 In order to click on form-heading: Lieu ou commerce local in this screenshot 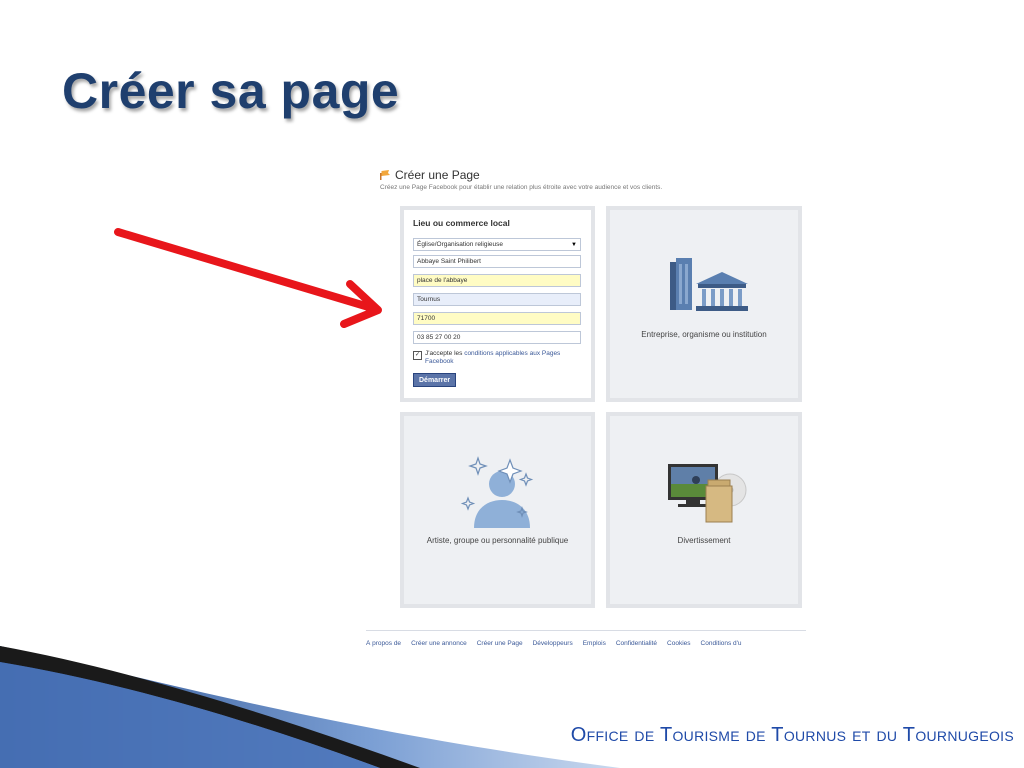, I will do `click(461, 223)`.